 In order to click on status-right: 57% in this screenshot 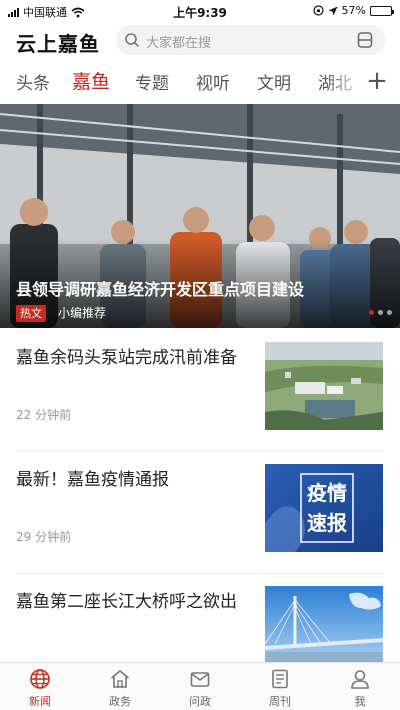, I will do `click(353, 10)`.